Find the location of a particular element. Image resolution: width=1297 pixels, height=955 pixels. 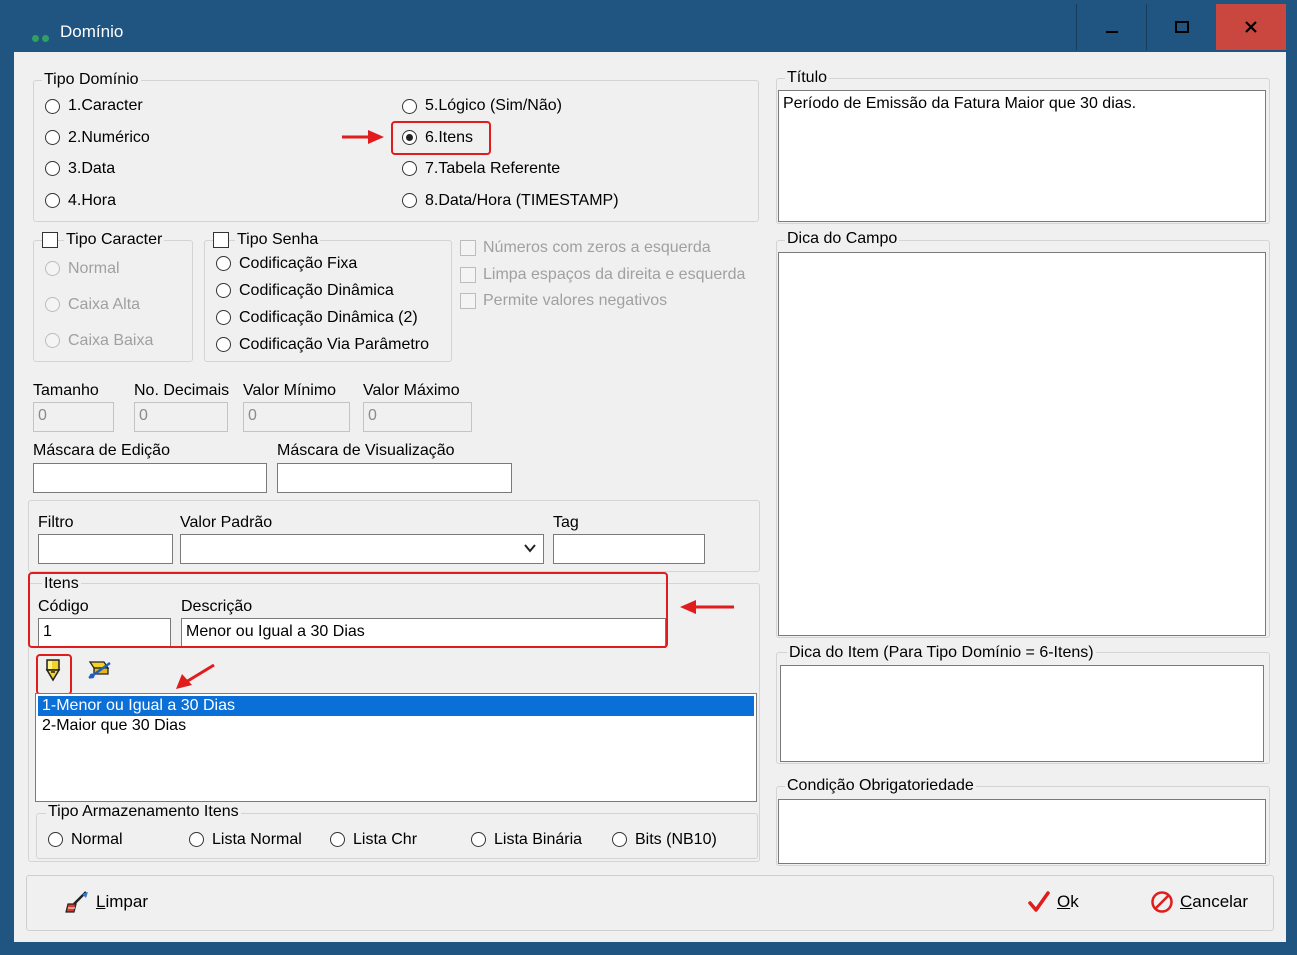

radio-codificacao-dinamica-label: Codificação Dinâmica is located at coordinates (316, 290).